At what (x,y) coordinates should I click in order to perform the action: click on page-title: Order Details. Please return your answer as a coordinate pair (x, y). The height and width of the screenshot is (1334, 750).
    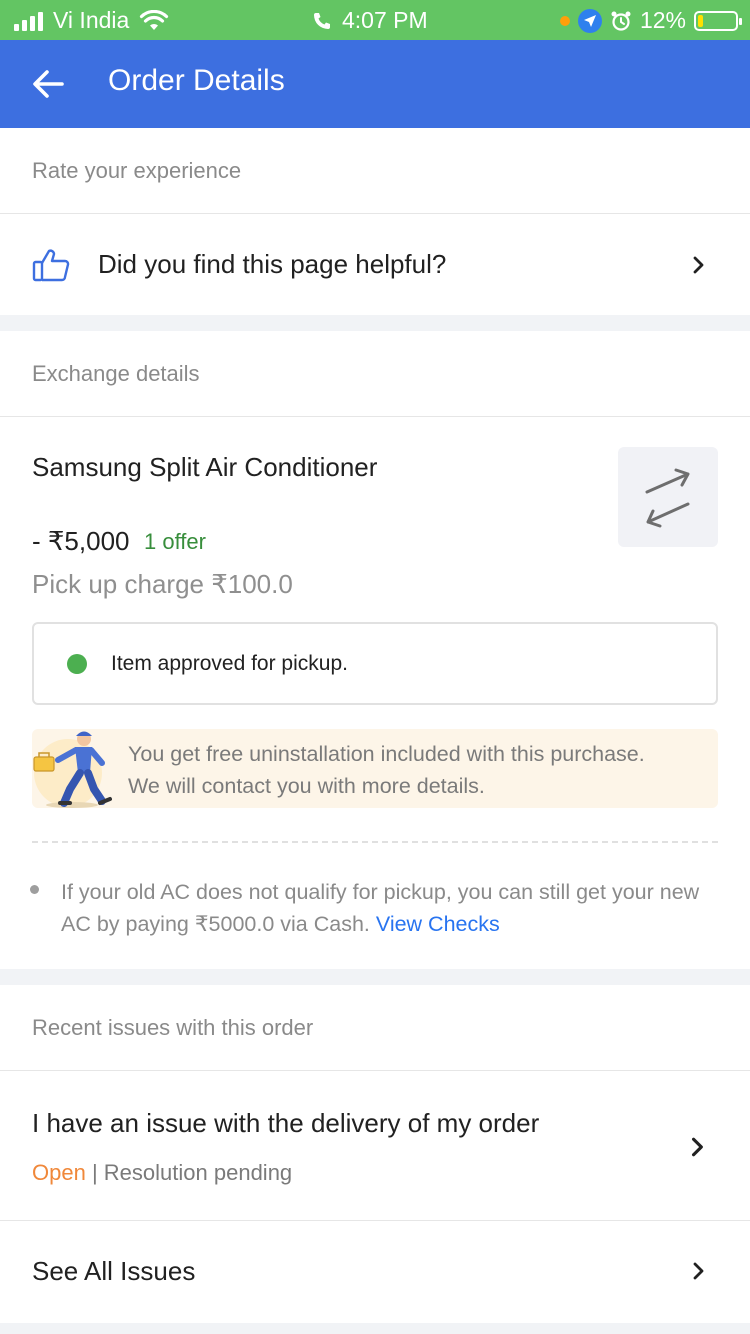
    Looking at the image, I should click on (196, 80).